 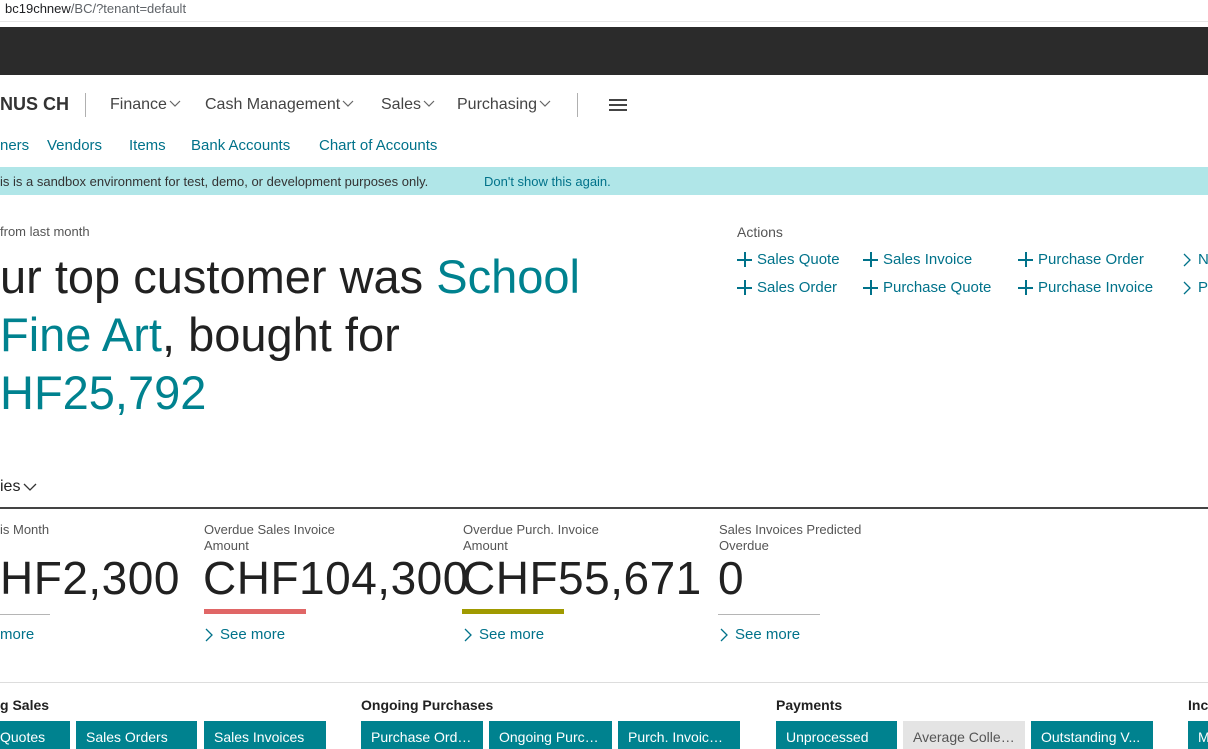 What do you see at coordinates (45, 231) in the screenshot?
I see `insight-subtitle: from last month` at bounding box center [45, 231].